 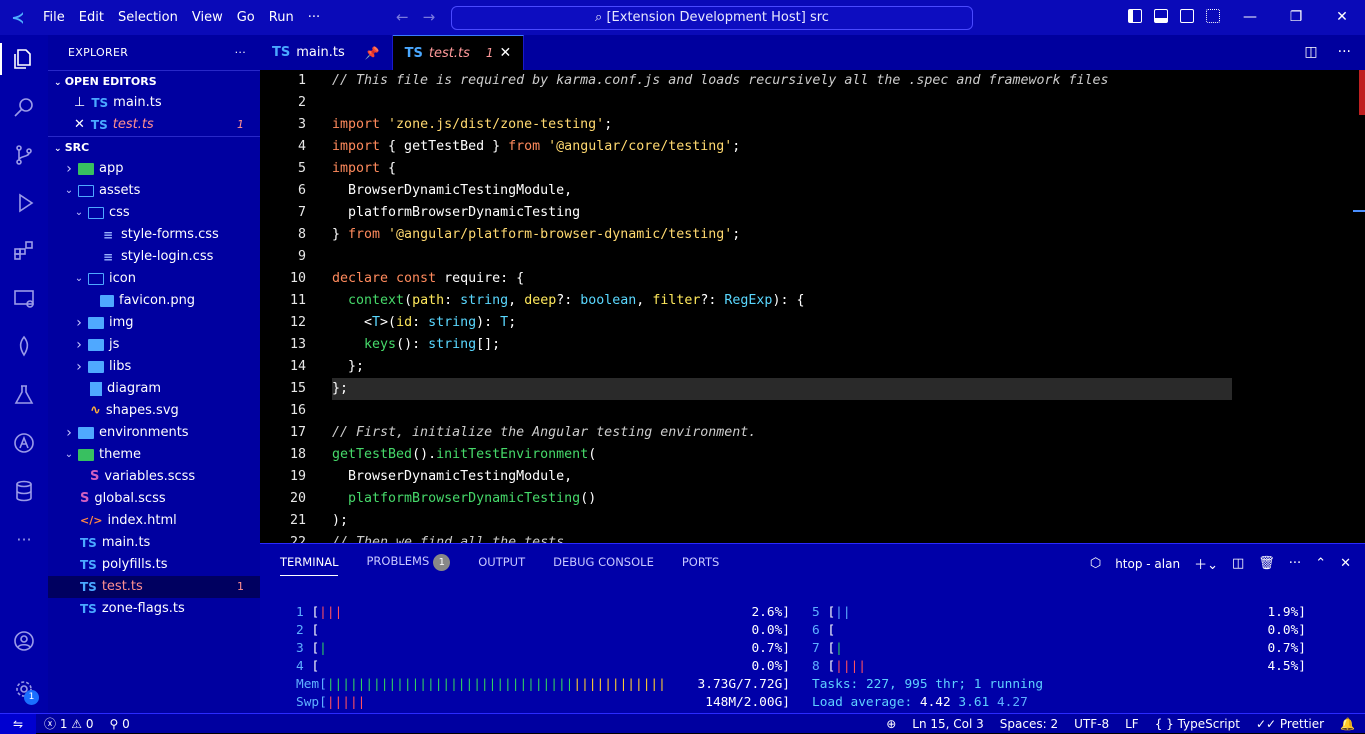 I want to click on tree-item-js: › js, so click(x=154, y=345).